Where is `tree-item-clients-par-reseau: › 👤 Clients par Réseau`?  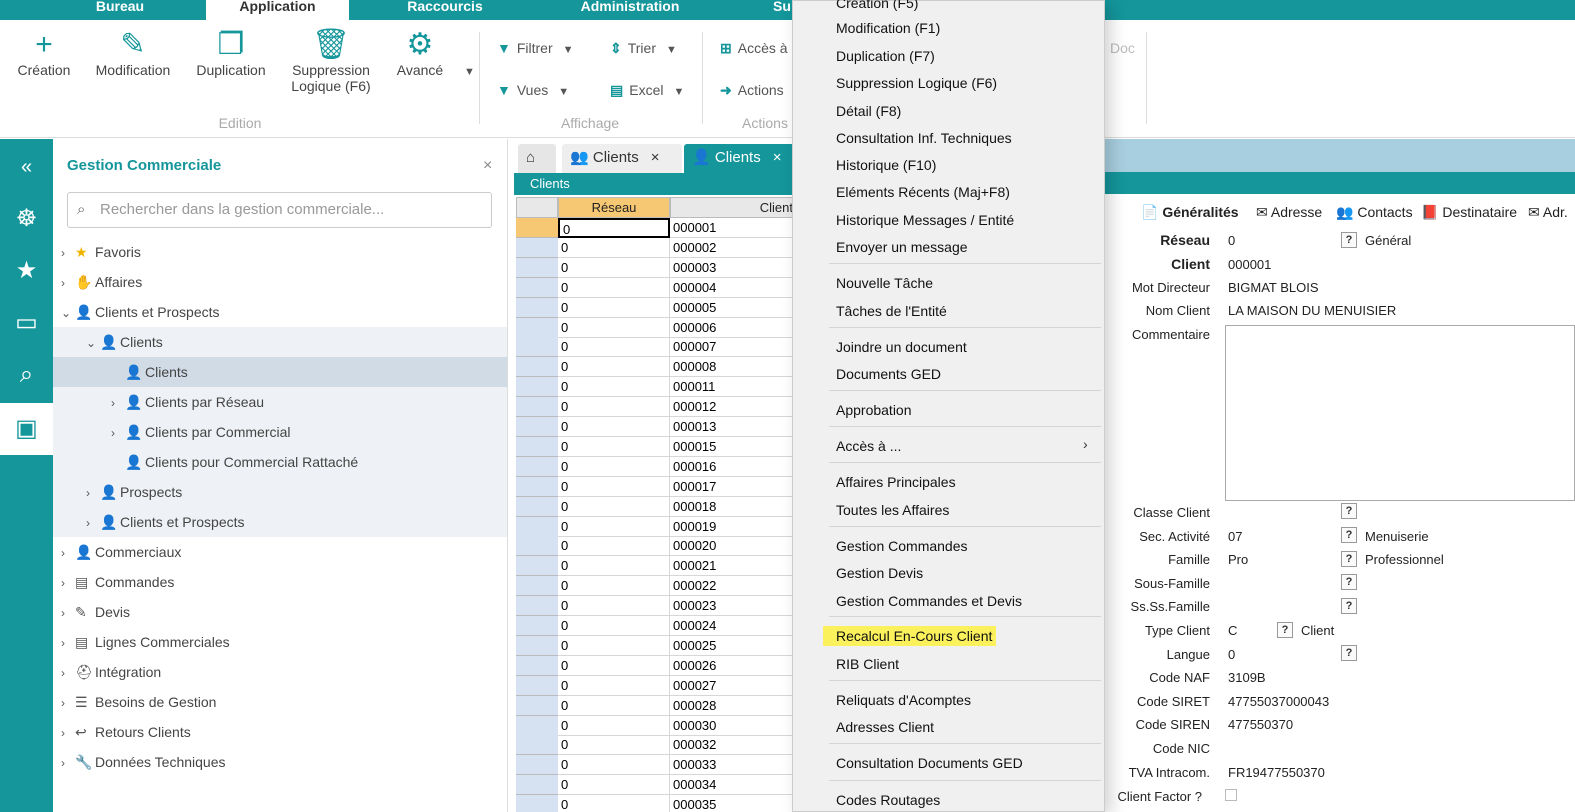
tree-item-clients-par-reseau: › 👤 Clients par Réseau is located at coordinates (280, 402).